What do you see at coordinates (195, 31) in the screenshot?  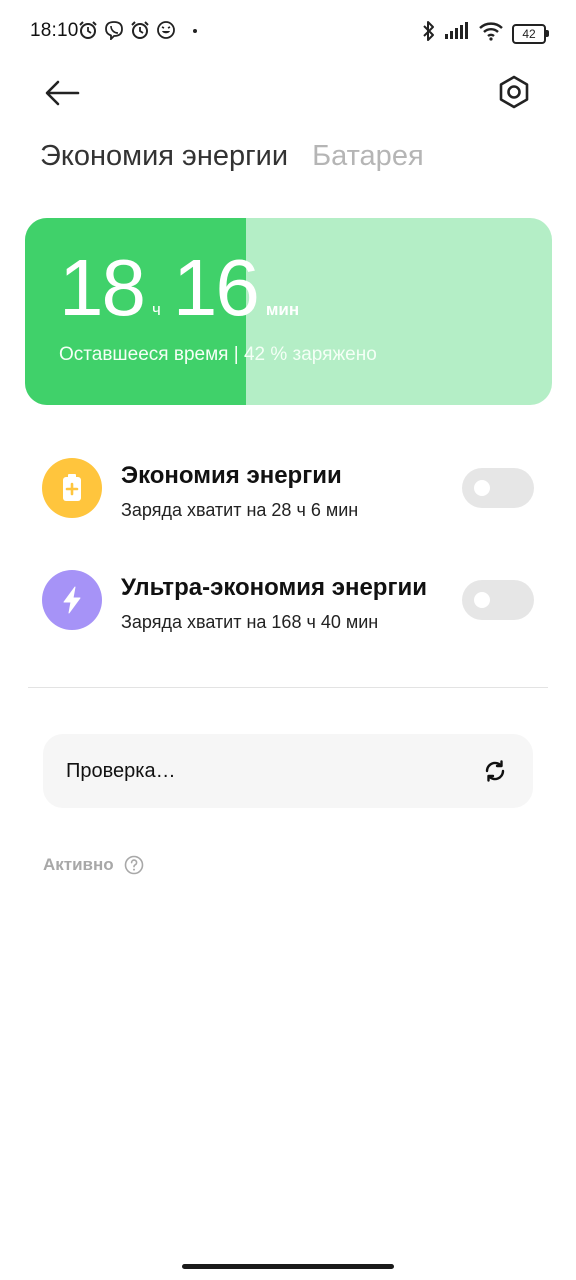 I see `status-more-dot` at bounding box center [195, 31].